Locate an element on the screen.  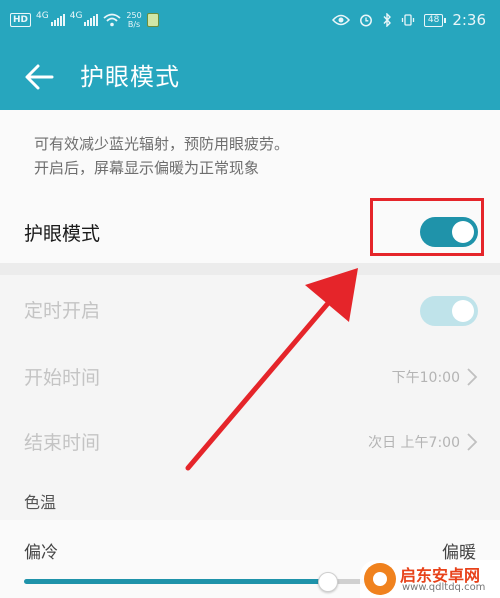
start-time-row: 开始时间 下午10:00 is located at coordinates (250, 377).